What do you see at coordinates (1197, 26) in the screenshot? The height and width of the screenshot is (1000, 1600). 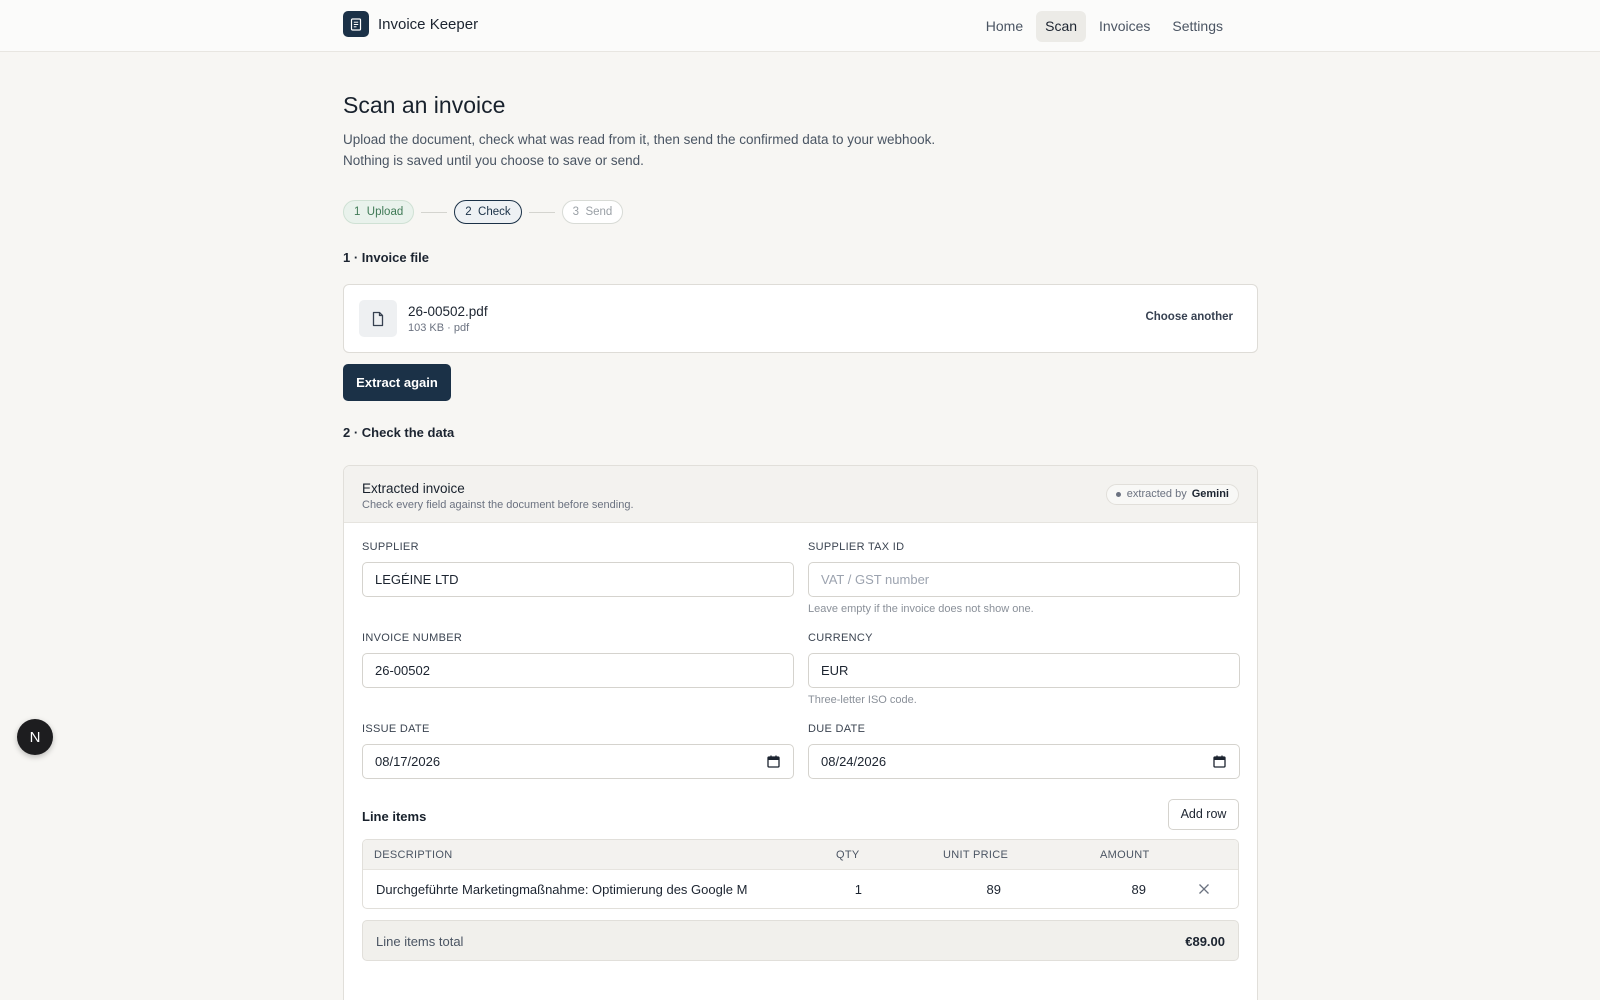 I see `nav-settings: Settings` at bounding box center [1197, 26].